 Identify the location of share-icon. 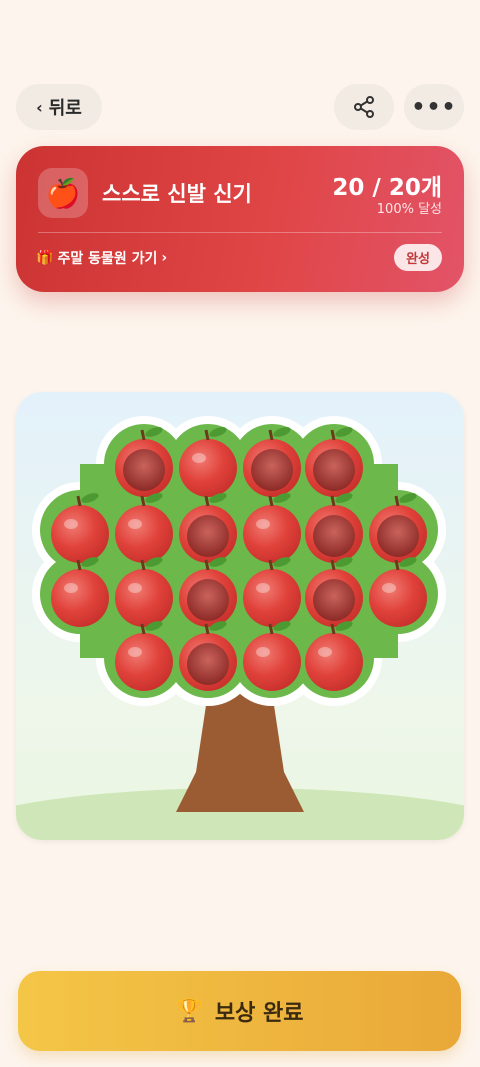
(364, 107).